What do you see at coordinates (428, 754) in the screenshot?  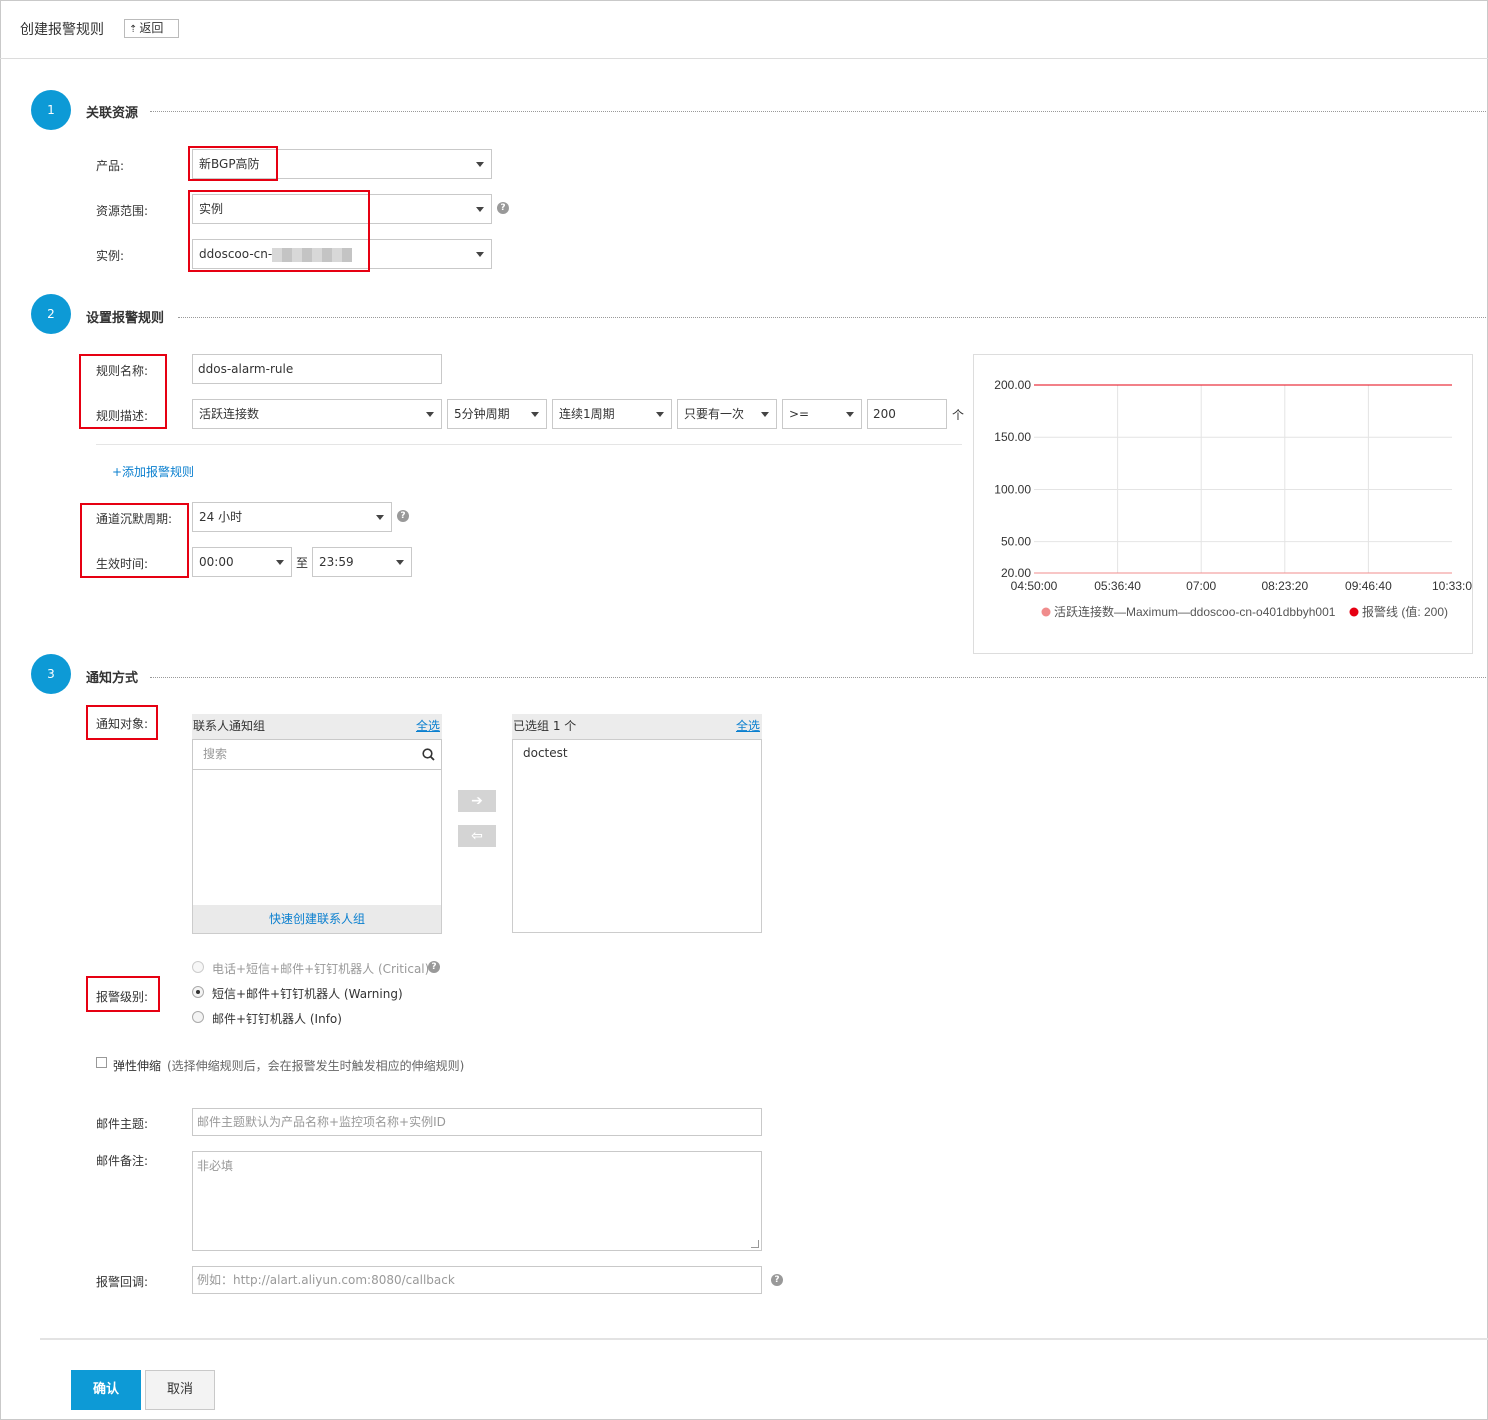 I see `search-icon` at bounding box center [428, 754].